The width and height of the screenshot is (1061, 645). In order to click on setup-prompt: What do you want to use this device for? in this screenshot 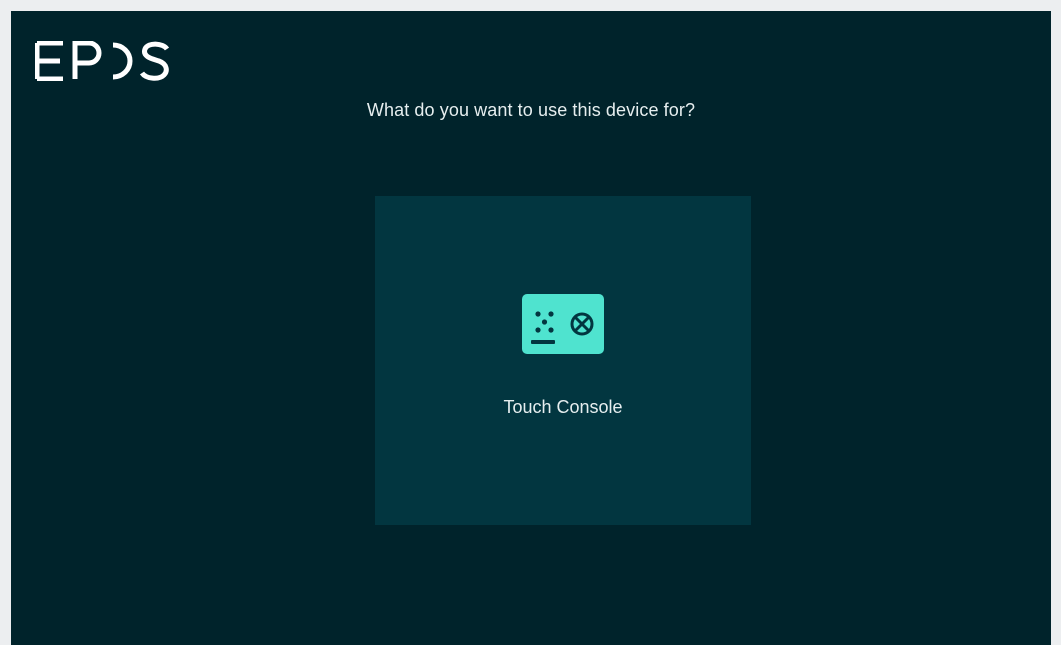, I will do `click(531, 110)`.